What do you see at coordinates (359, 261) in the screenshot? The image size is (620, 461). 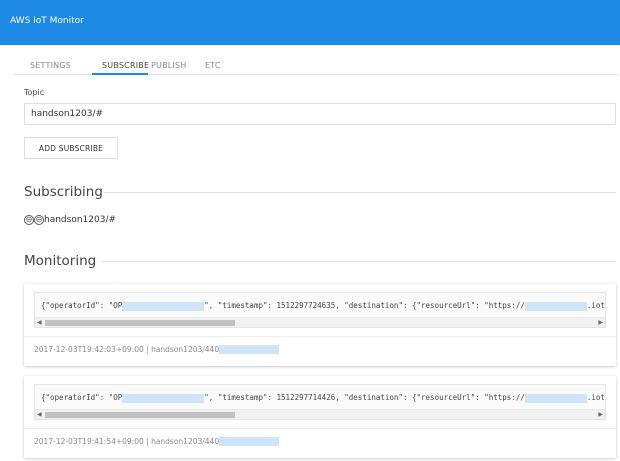 I see `monitoring-divider` at bounding box center [359, 261].